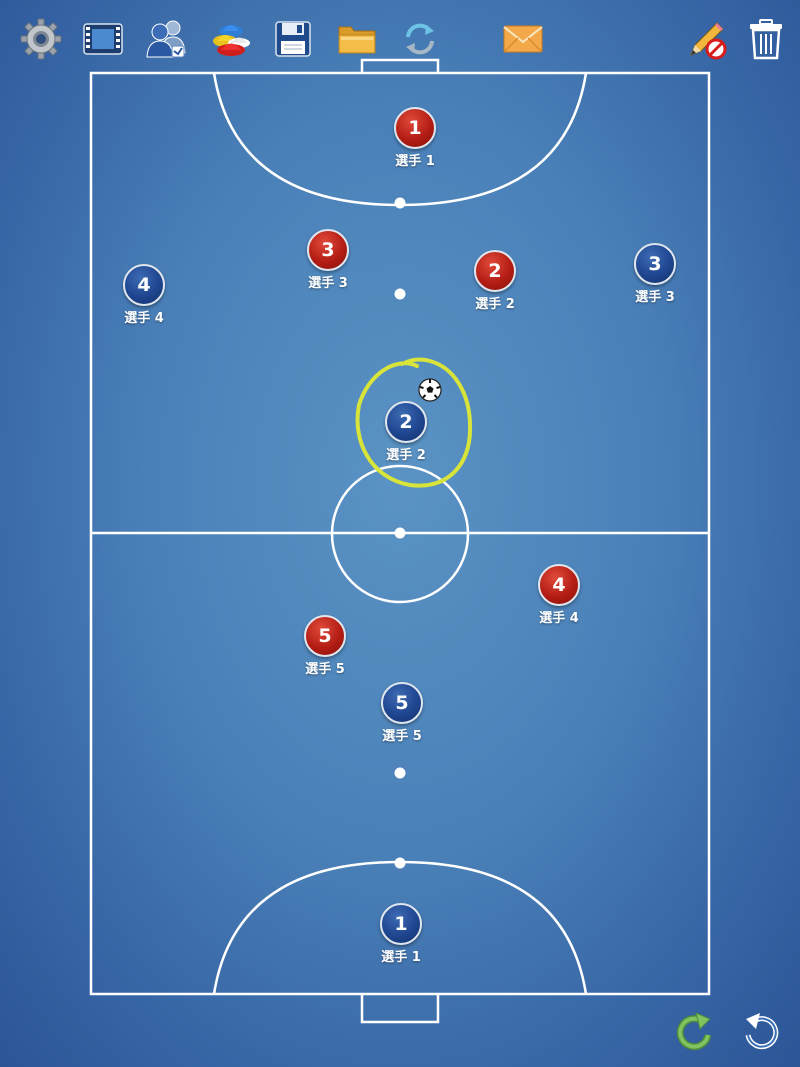 This screenshot has width=800, height=1067. I want to click on soccer-ball-icon, so click(430, 390).